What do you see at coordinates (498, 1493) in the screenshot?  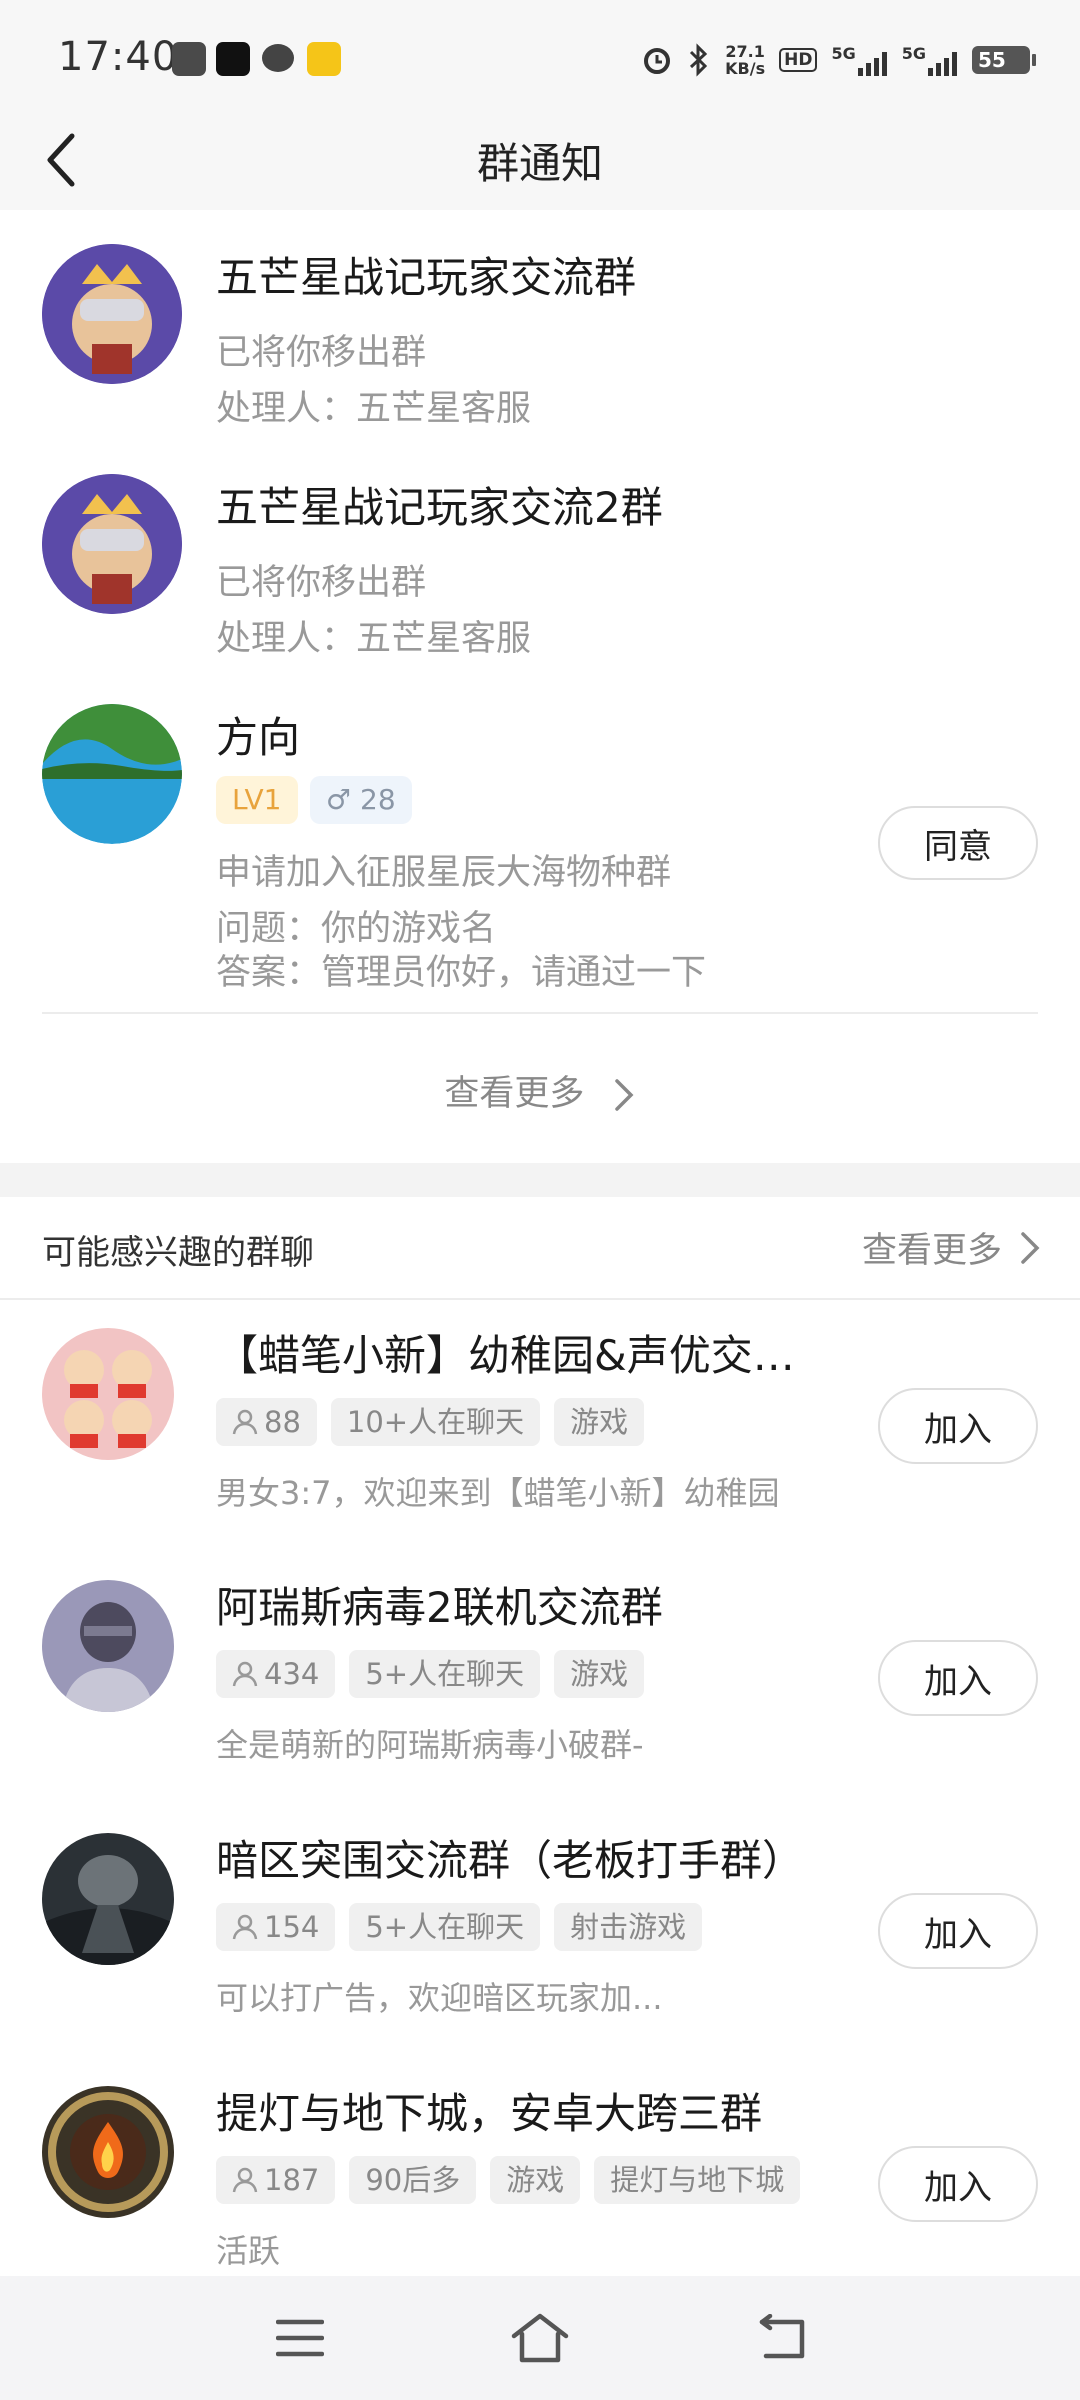 I see `group-desc: 男女3:7，欢迎来到【蜡笔小新】幼稚园` at bounding box center [498, 1493].